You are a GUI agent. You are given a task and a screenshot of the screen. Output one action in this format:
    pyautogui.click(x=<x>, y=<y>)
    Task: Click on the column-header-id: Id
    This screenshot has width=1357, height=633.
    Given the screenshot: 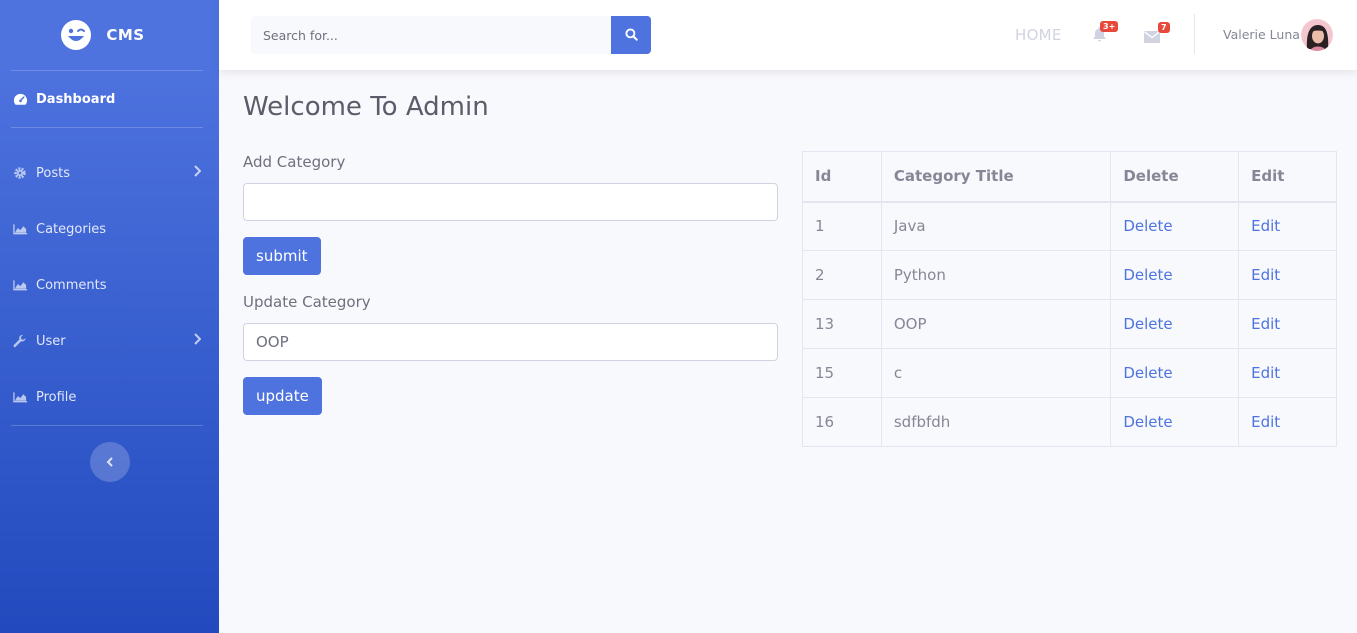 What is the action you would take?
    pyautogui.click(x=842, y=177)
    